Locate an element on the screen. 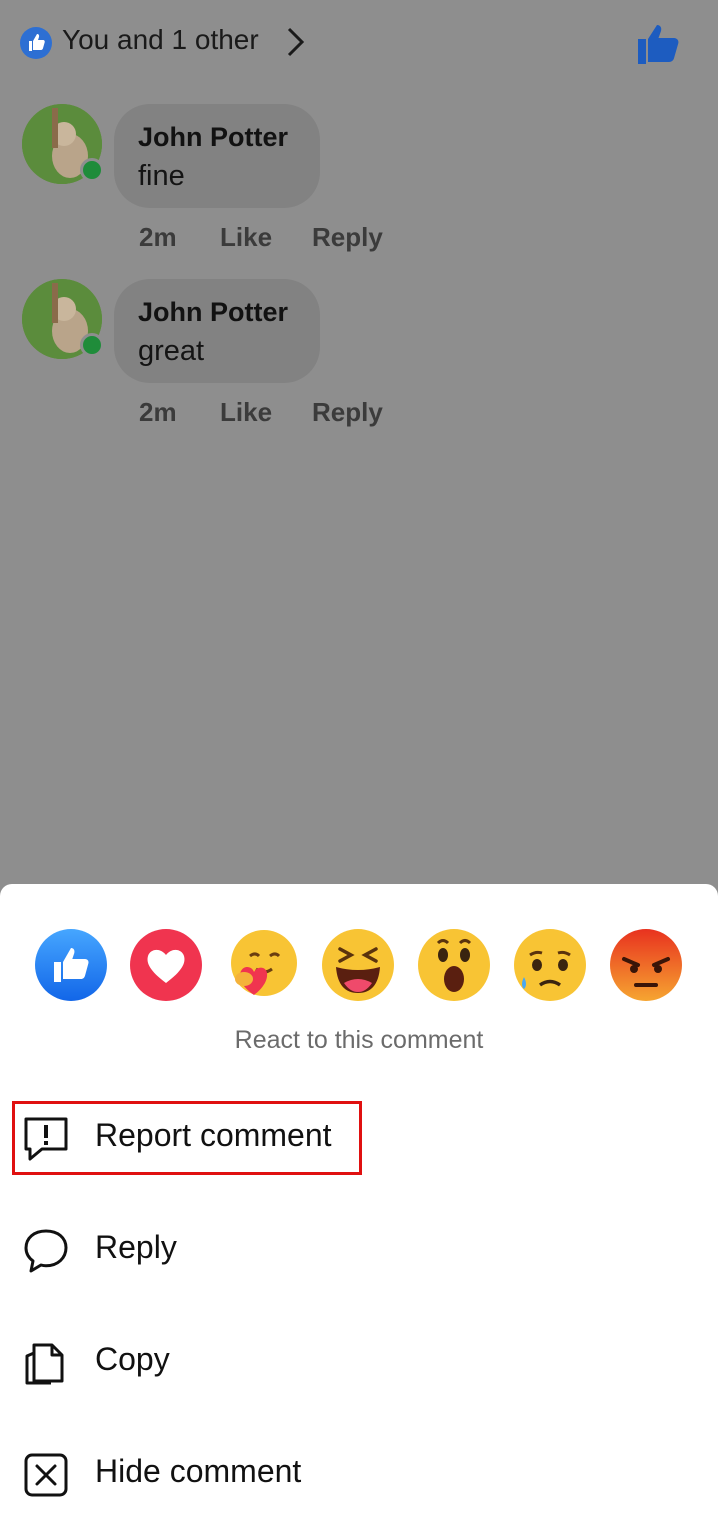  comment-item: John Potter great 2m Like Reply is located at coordinates (359, 359).